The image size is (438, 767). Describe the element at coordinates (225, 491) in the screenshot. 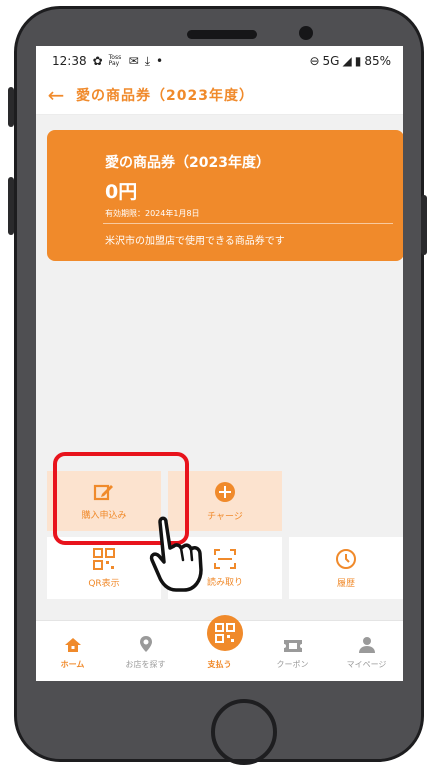

I see `plus-circle-icon` at that location.